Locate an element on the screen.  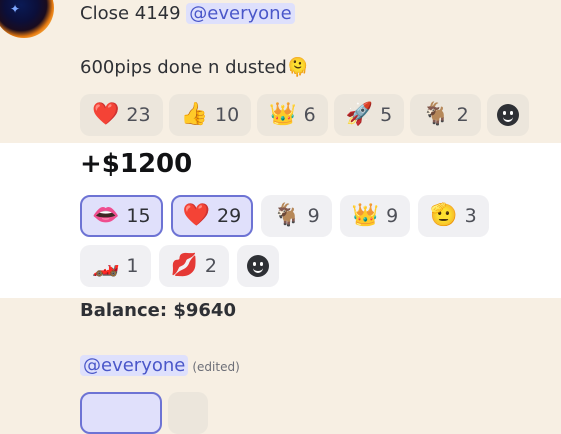
reaction-pill: 🏎️ 1 is located at coordinates (115, 266).